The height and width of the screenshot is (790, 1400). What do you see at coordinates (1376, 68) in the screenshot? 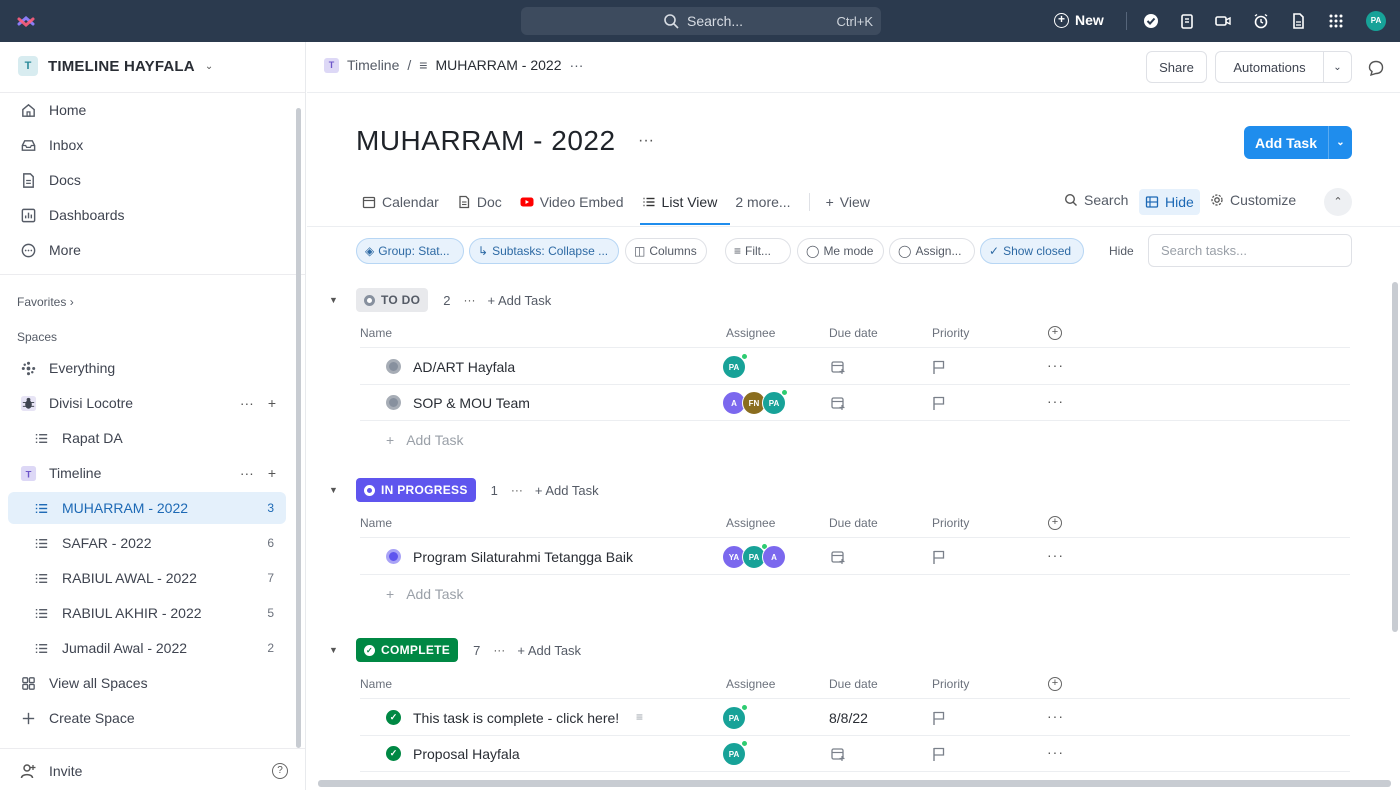
I see `chat-icon` at bounding box center [1376, 68].